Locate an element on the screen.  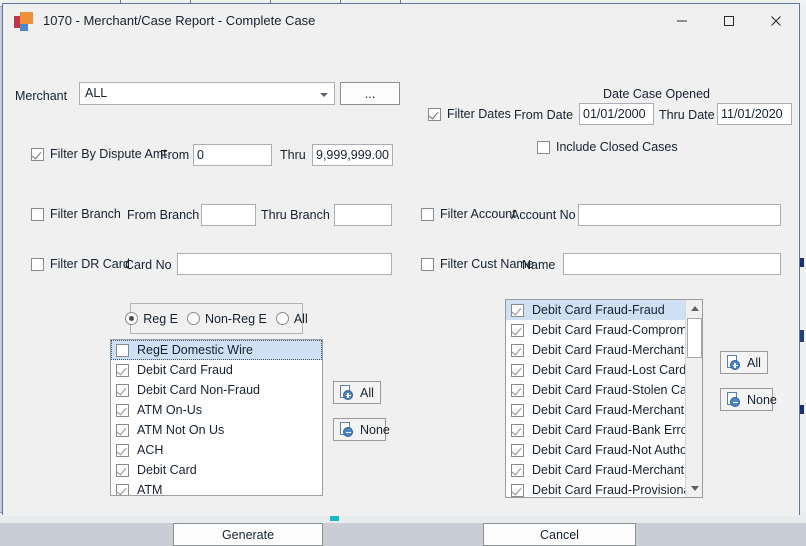
reason-all-button: All is located at coordinates (744, 362).